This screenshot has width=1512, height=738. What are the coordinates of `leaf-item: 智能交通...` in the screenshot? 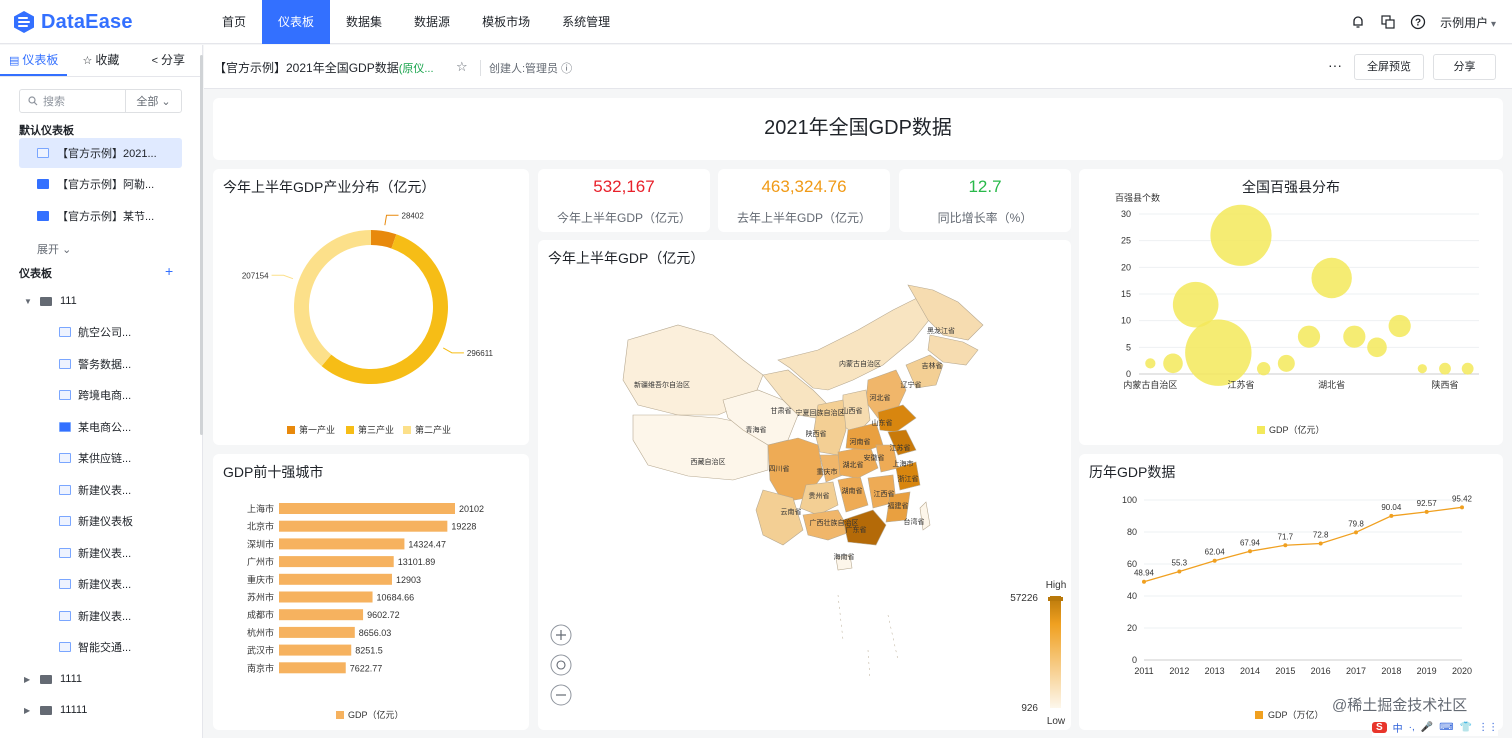 It's located at (95, 647).